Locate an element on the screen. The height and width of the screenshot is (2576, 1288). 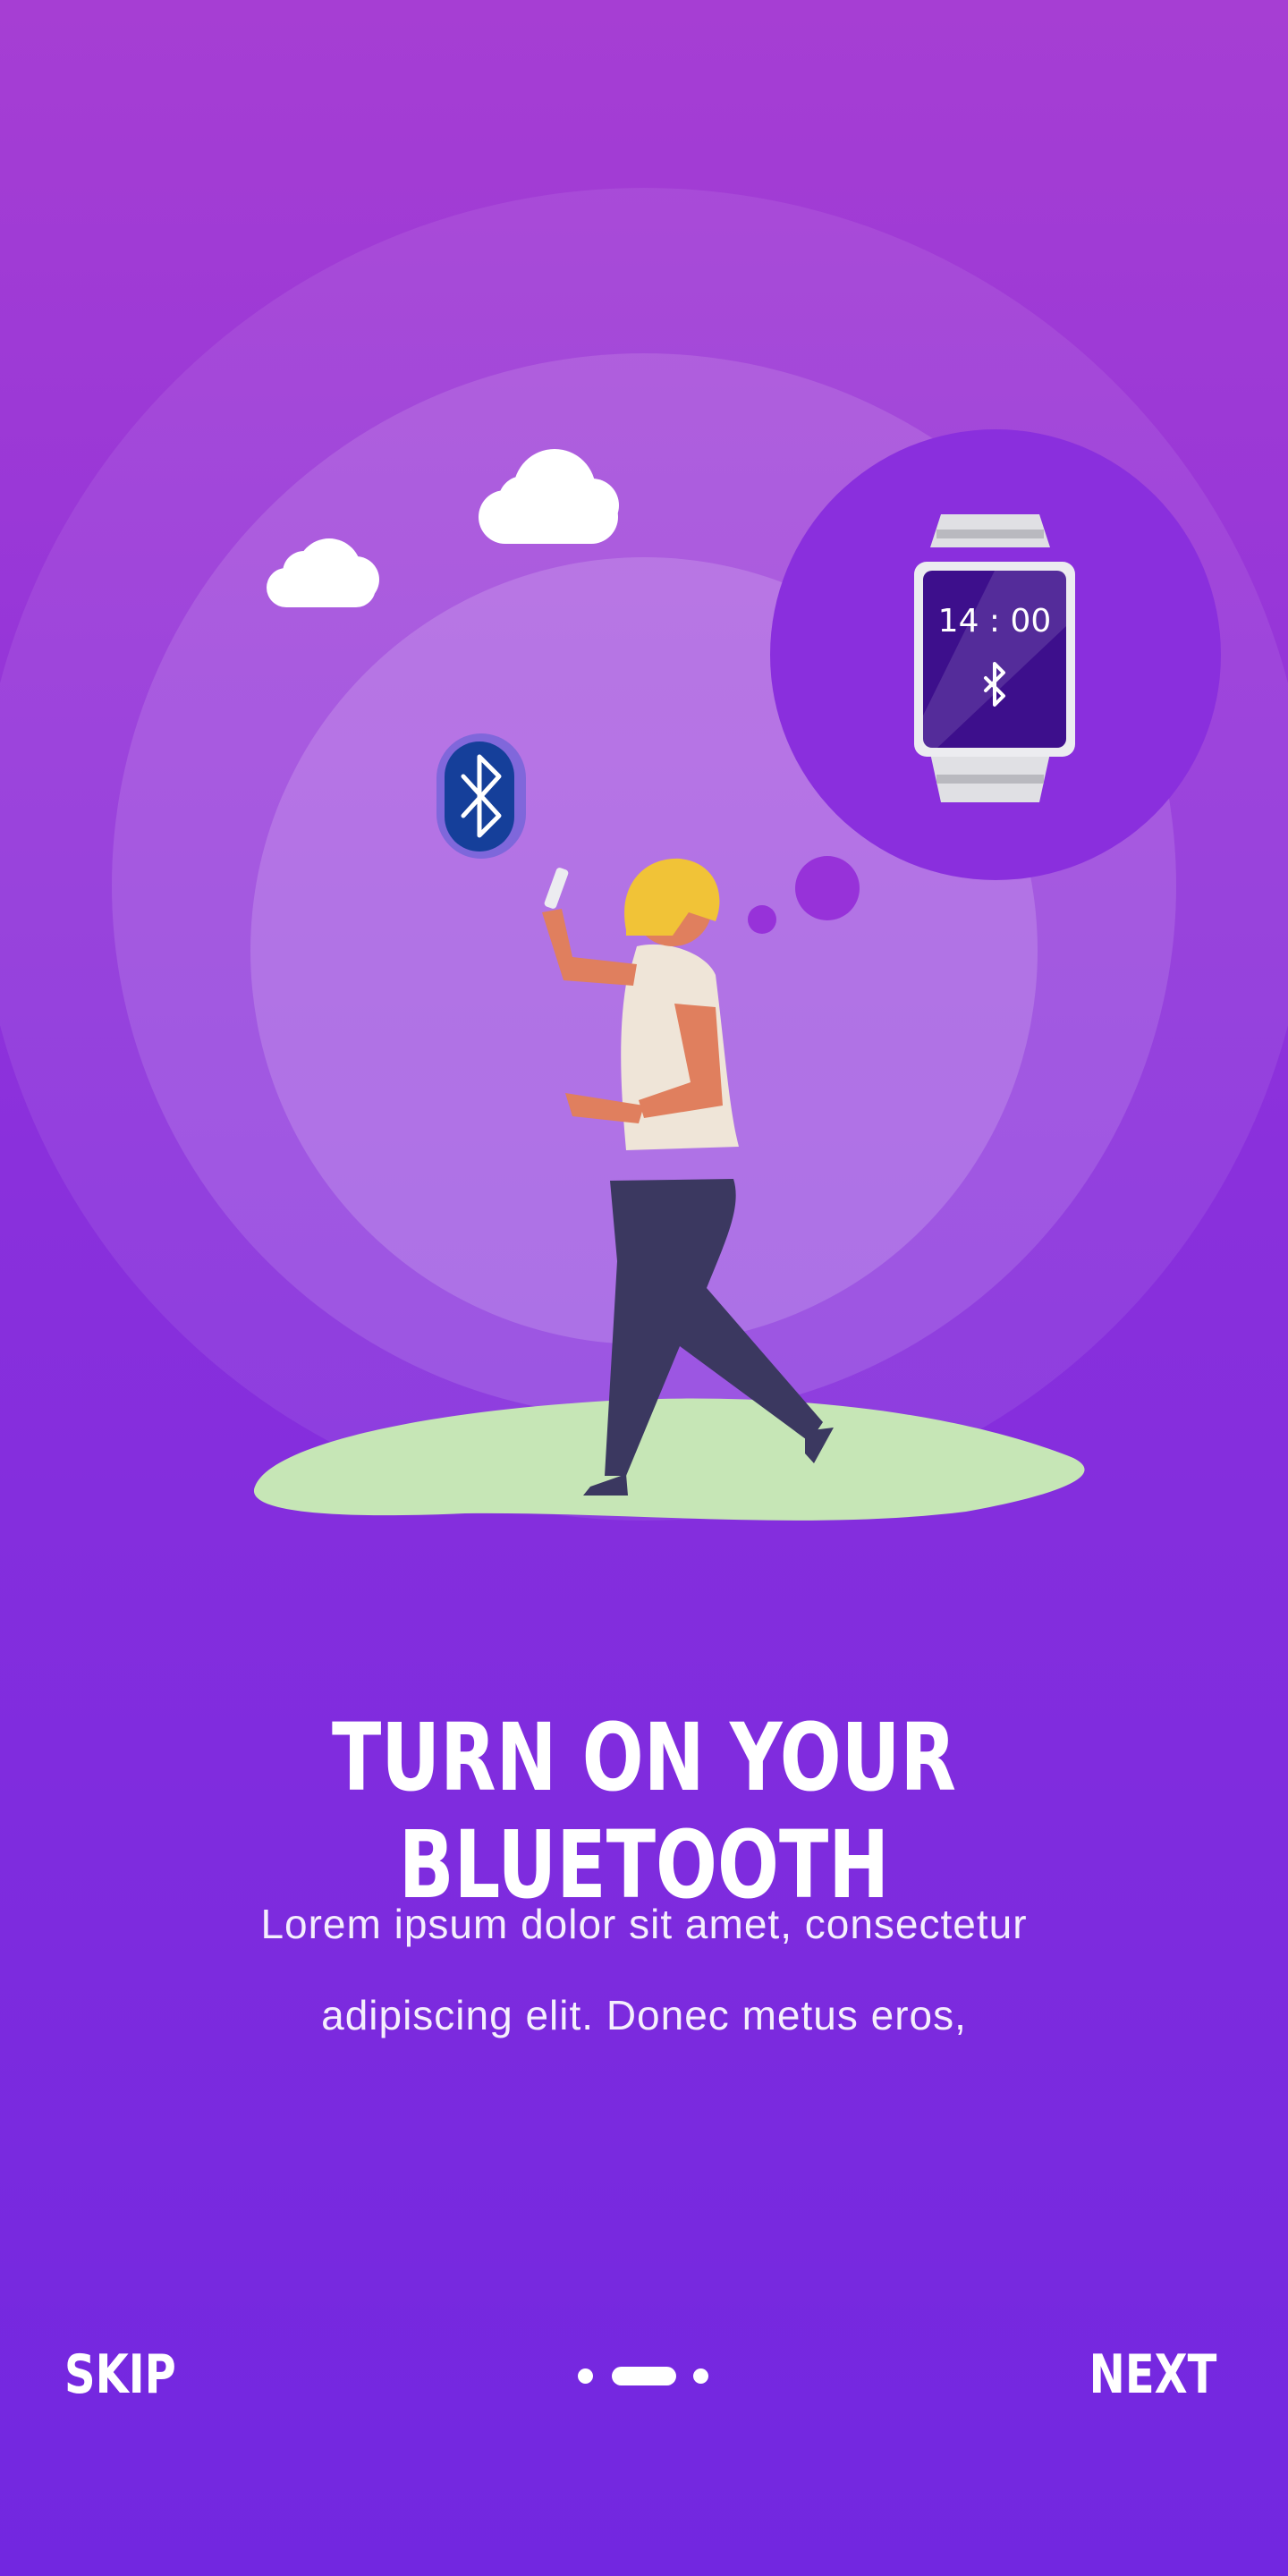
thought-dot-small is located at coordinates (762, 919).